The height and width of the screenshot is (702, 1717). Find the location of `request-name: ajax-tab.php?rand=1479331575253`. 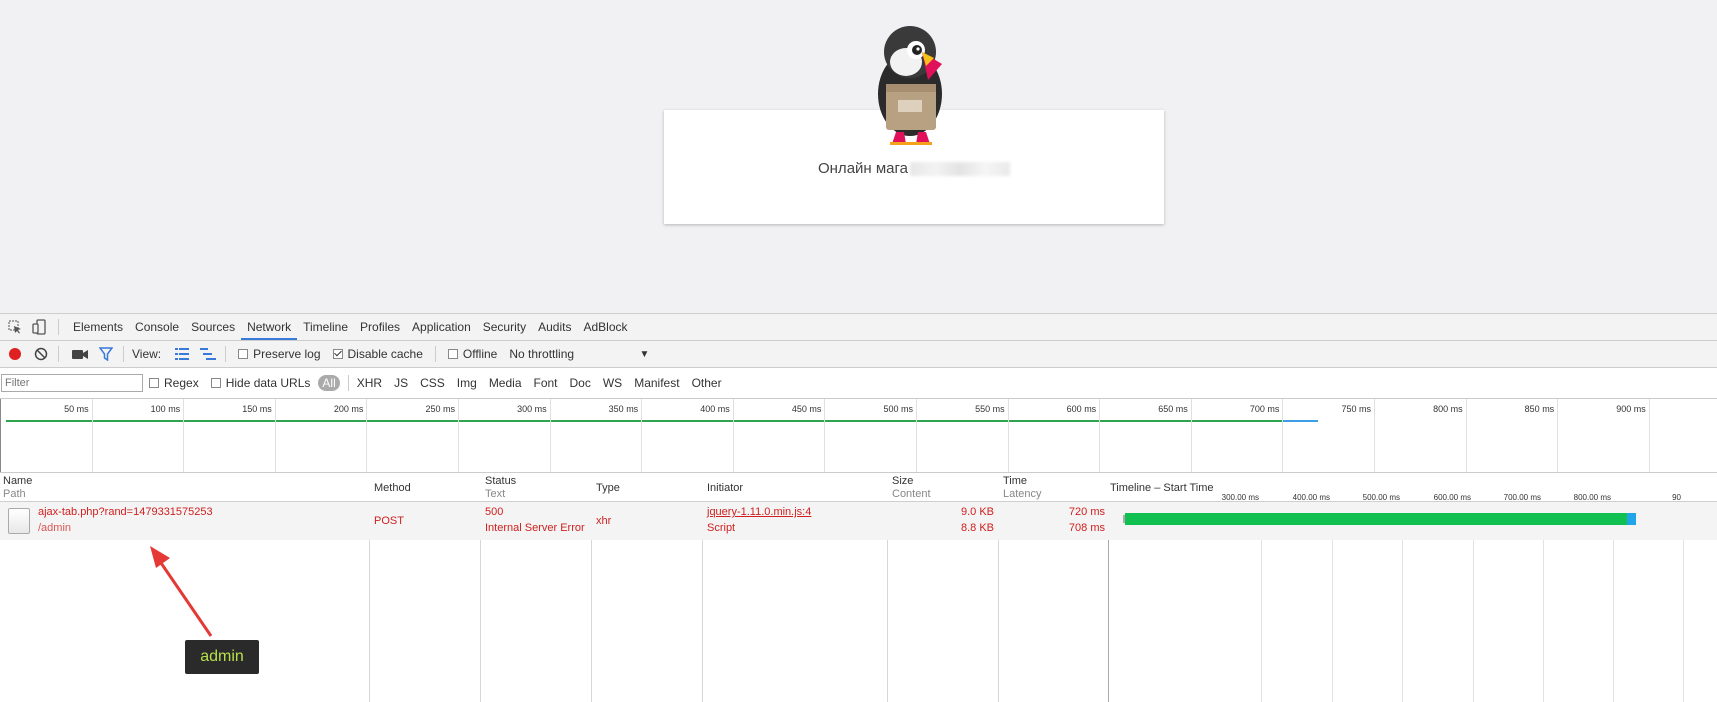

request-name: ajax-tab.php?rand=1479331575253 is located at coordinates (125, 512).